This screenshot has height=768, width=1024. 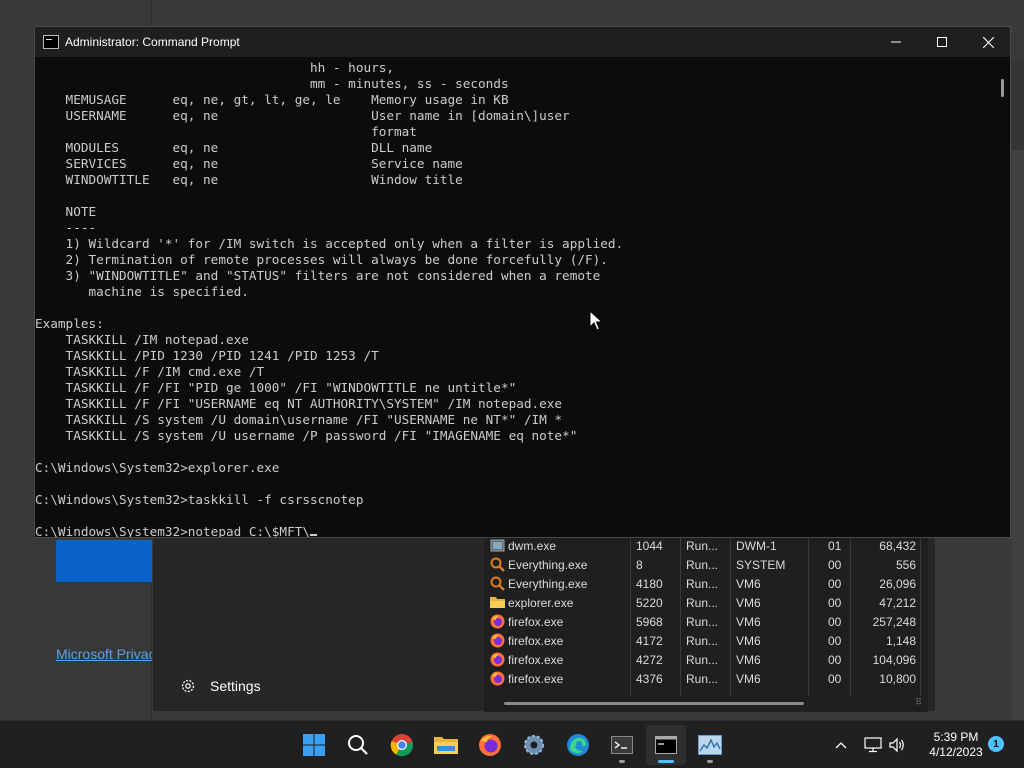 I want to click on process-memory: 26,096, so click(x=897, y=583).